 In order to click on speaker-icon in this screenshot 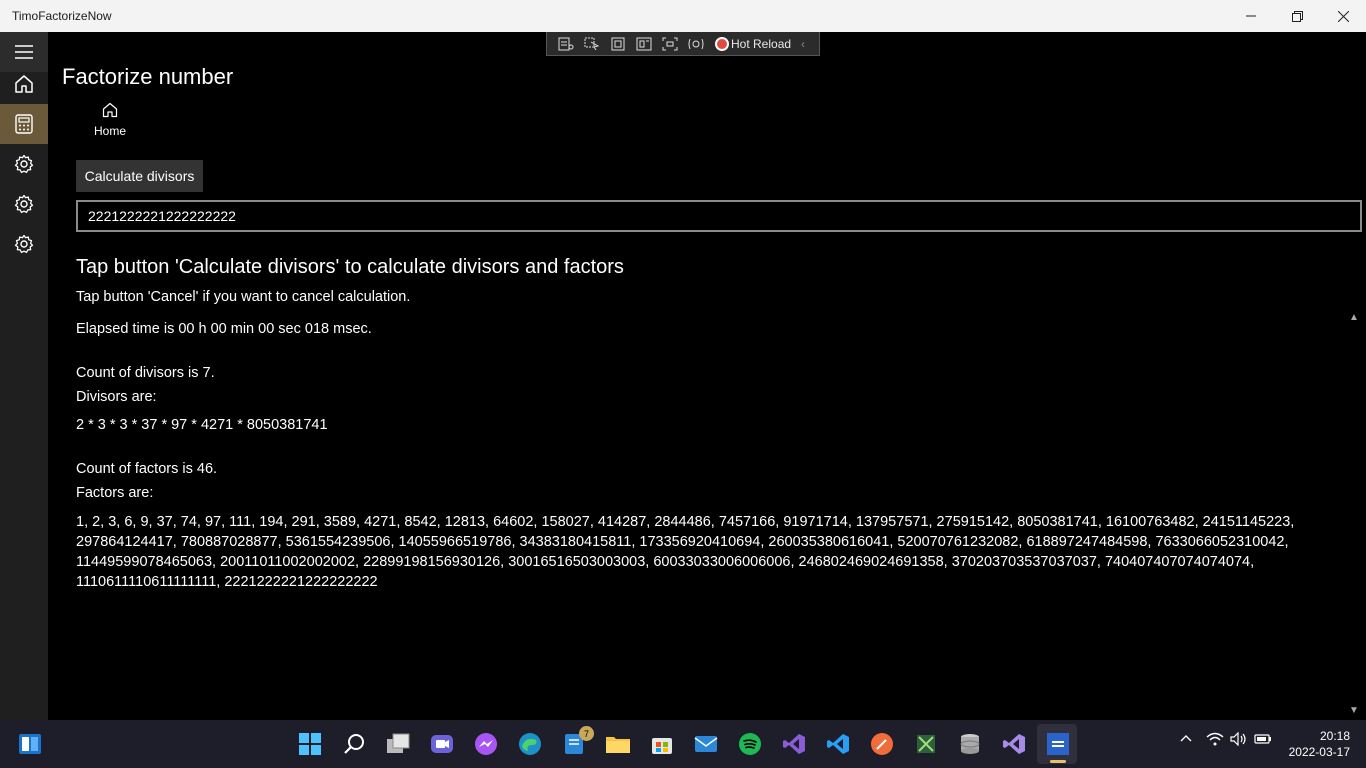, I will do `click(1238, 739)`.